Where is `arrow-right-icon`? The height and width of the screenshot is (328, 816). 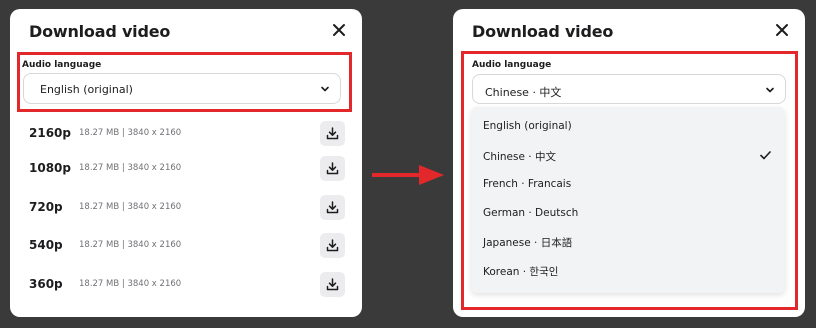
arrow-right-icon is located at coordinates (408, 175).